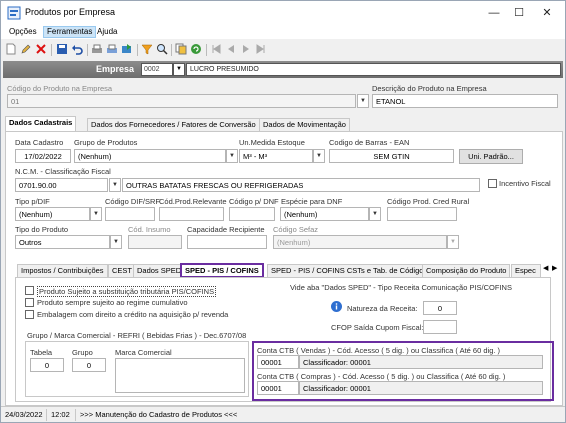  I want to click on tab-scroll-left-icon: ◀, so click(545, 268).